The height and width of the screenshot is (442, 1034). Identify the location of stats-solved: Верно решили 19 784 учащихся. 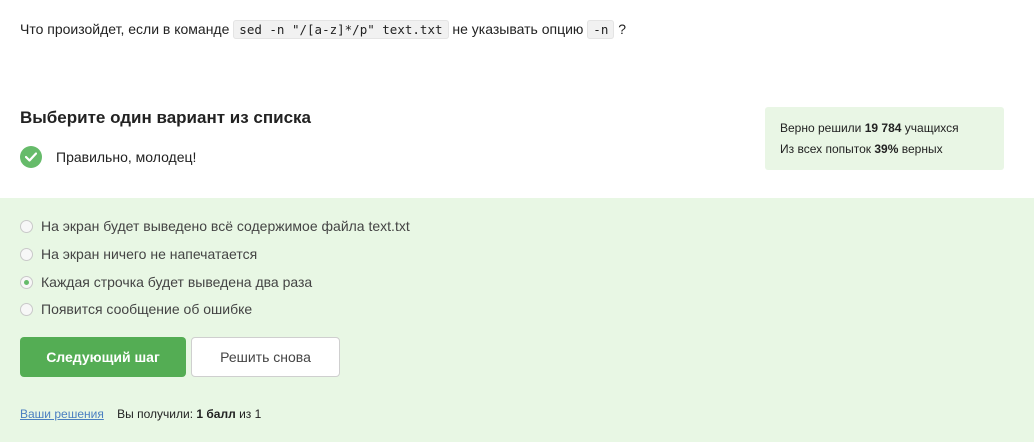
(892, 128).